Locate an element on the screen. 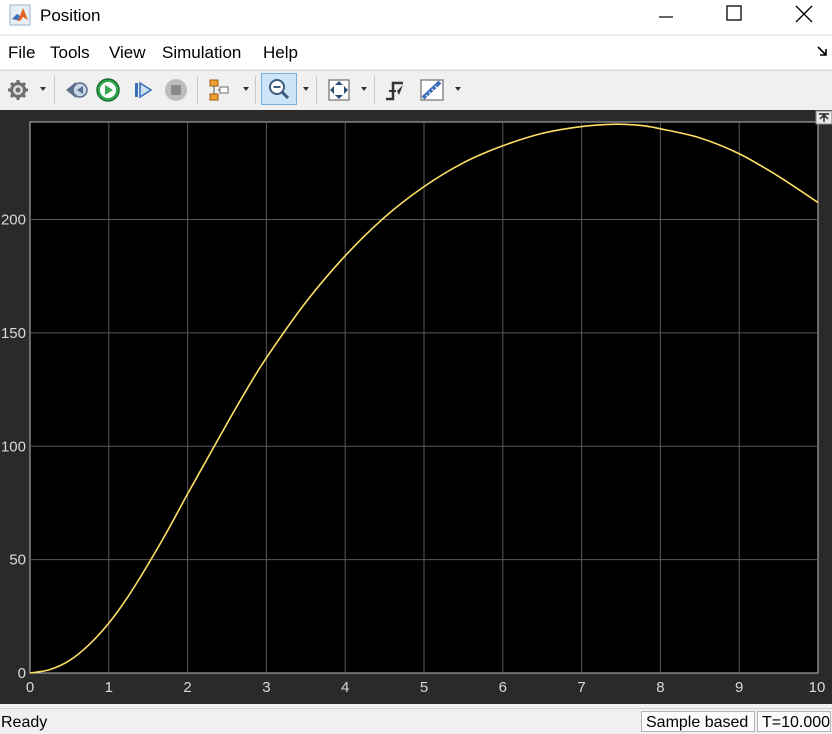 The height and width of the screenshot is (734, 832). y-tick-label: 100 is located at coordinates (13, 446).